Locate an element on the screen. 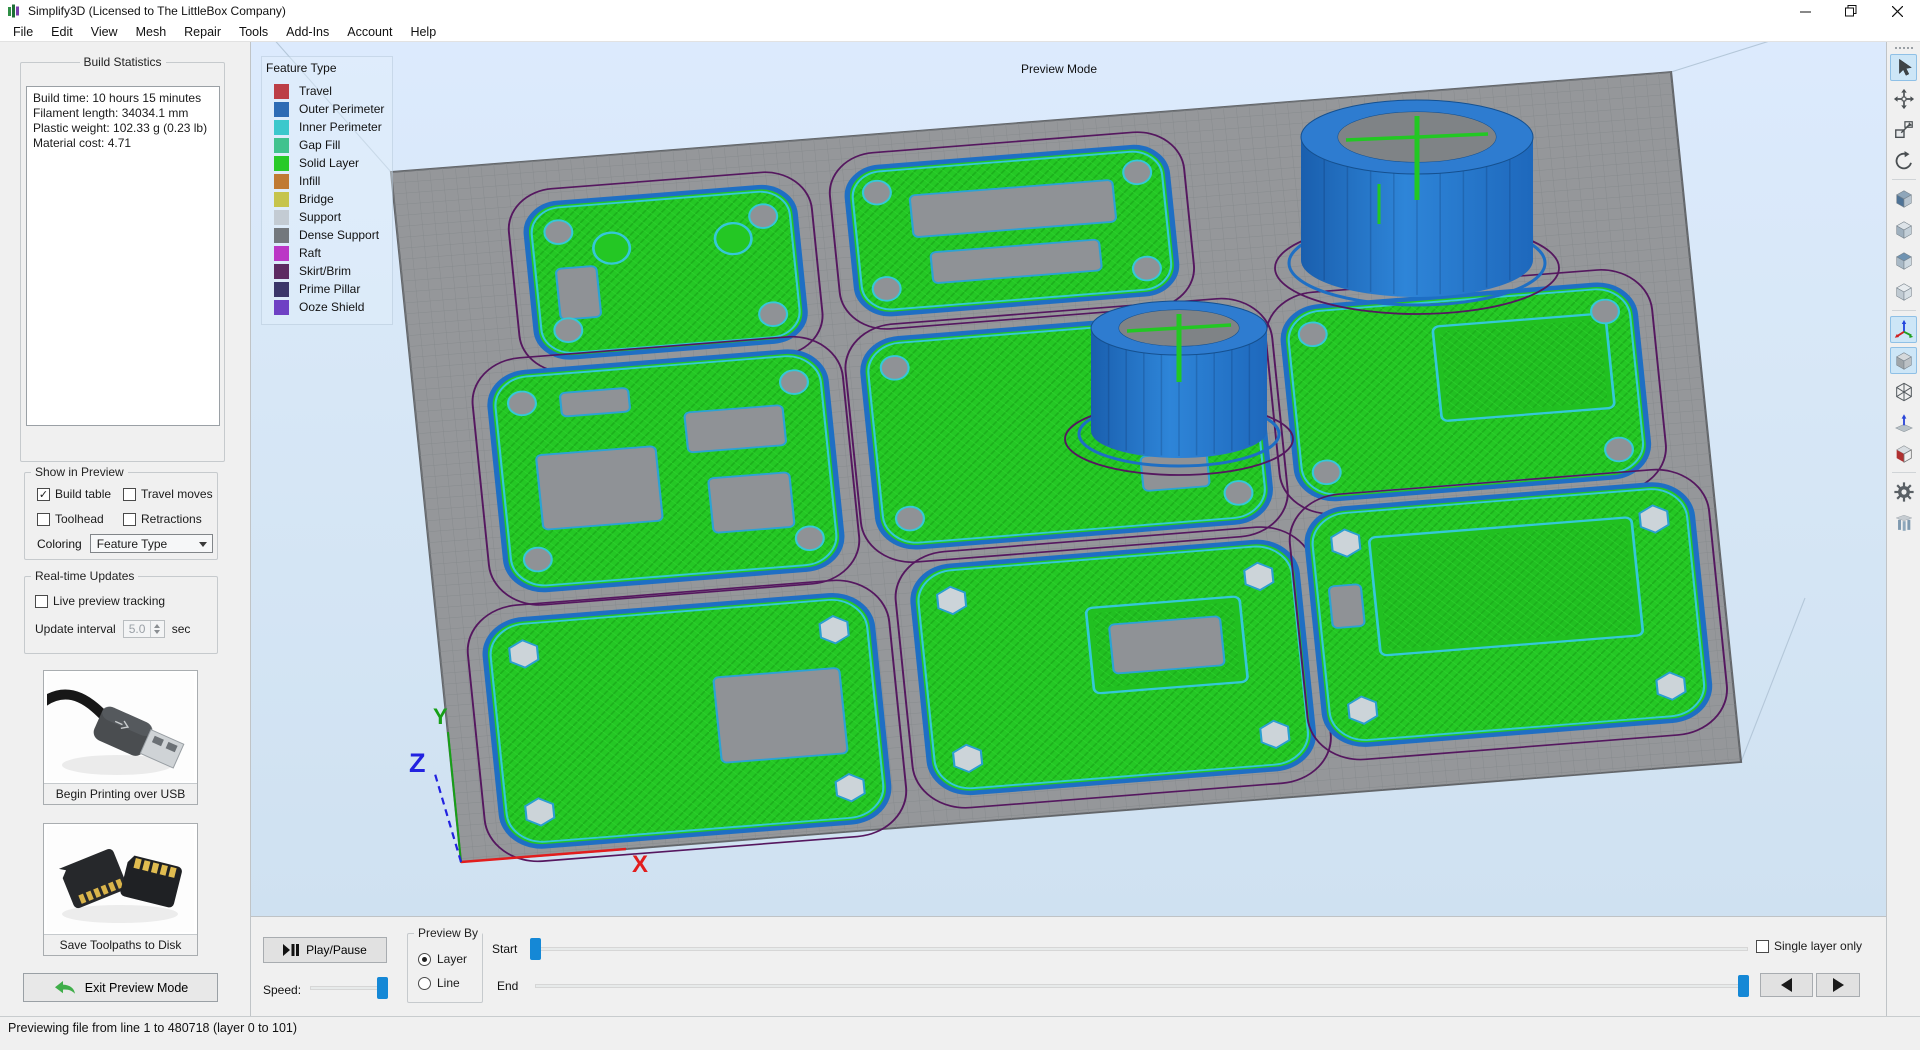  select-tool-icon is located at coordinates (1903, 67).